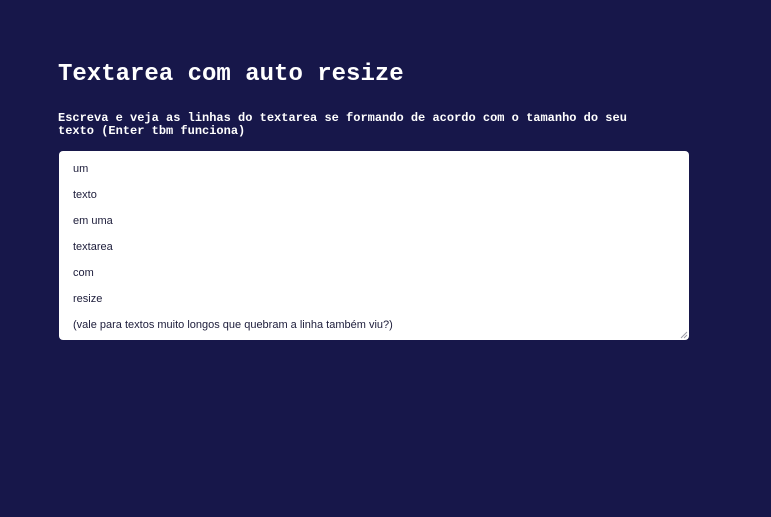  I want to click on resize-grip-icon, so click(684, 335).